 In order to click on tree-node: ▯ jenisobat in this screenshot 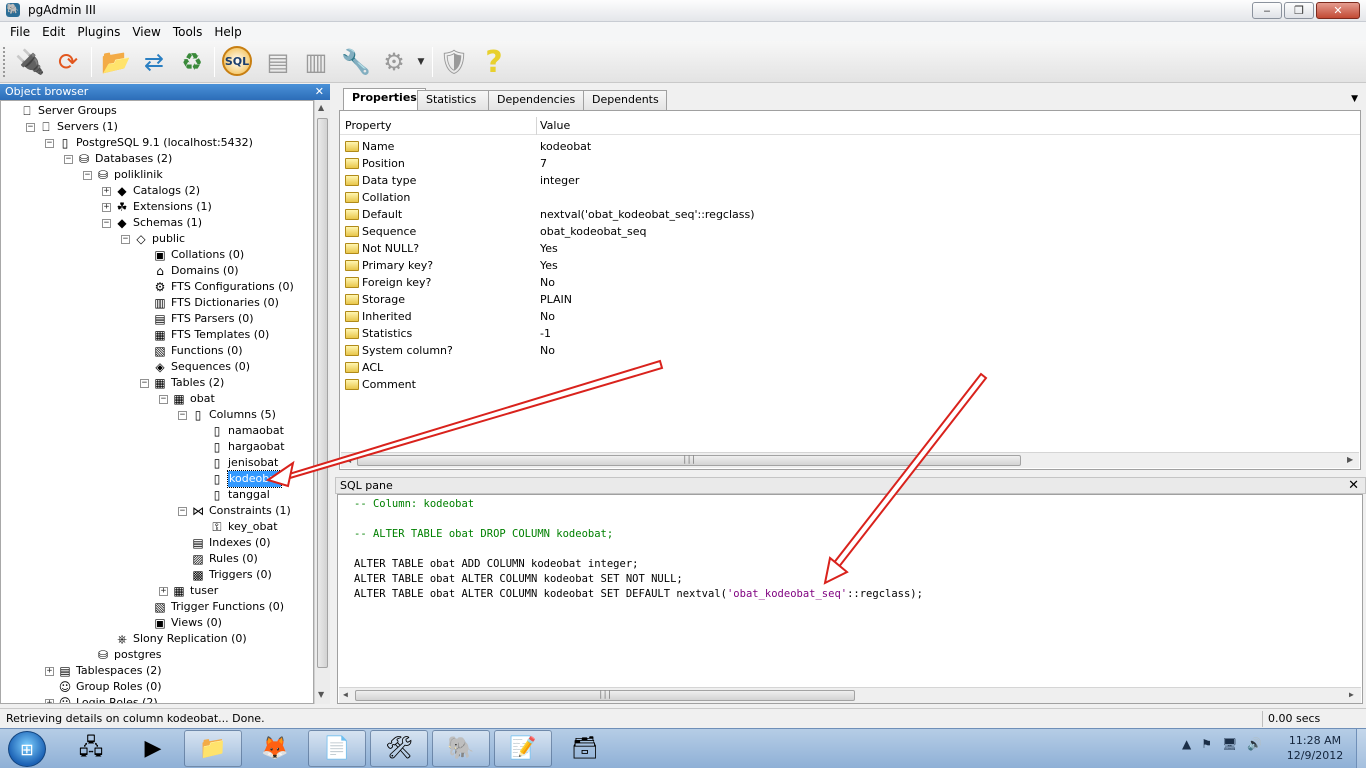, I will do `click(238, 463)`.